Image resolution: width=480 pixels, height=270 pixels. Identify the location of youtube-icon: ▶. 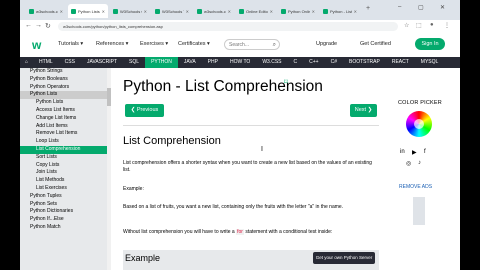
(414, 152).